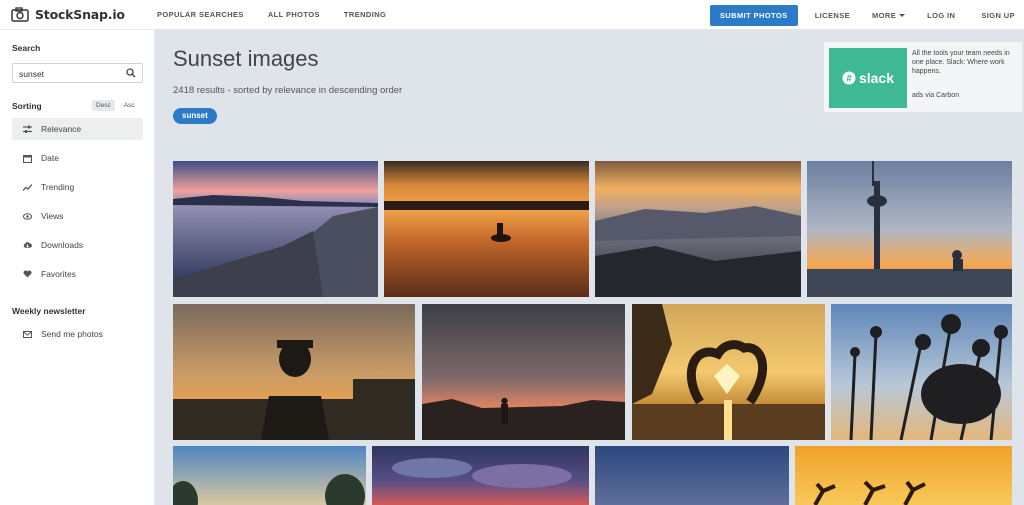 The height and width of the screenshot is (505, 1024). I want to click on search-label: Search, so click(26, 48).